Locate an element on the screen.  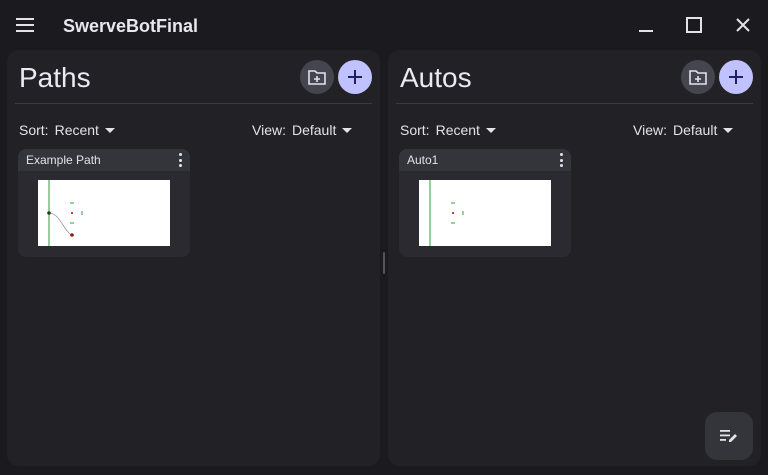
close-button is located at coordinates (743, 25).